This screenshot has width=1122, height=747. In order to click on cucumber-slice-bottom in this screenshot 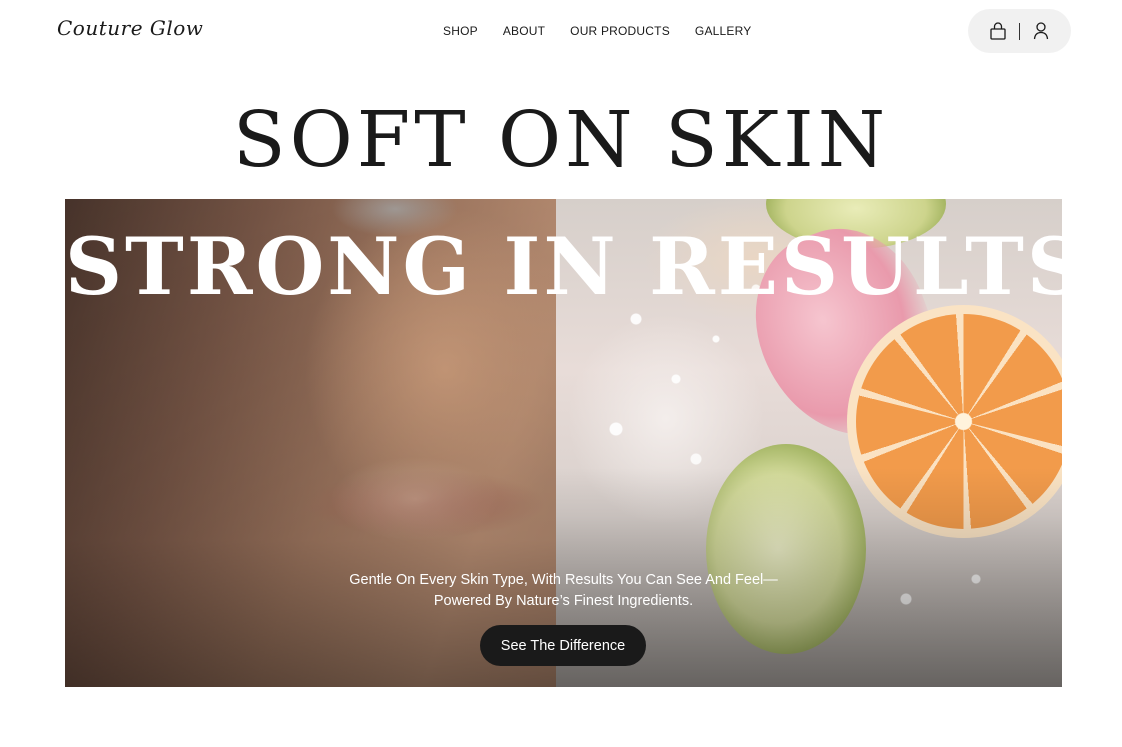, I will do `click(786, 549)`.